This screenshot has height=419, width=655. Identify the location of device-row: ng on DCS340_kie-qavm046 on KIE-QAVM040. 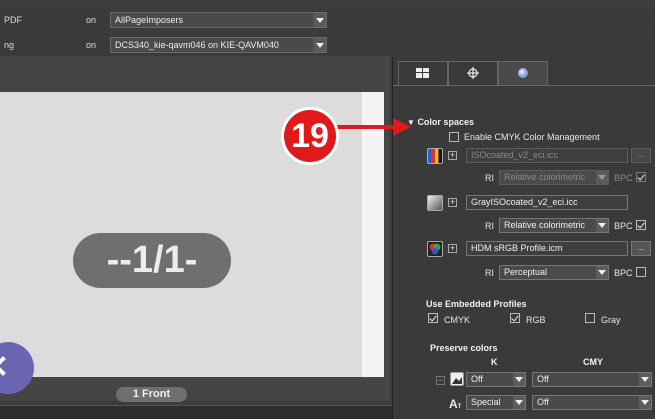
(327, 45).